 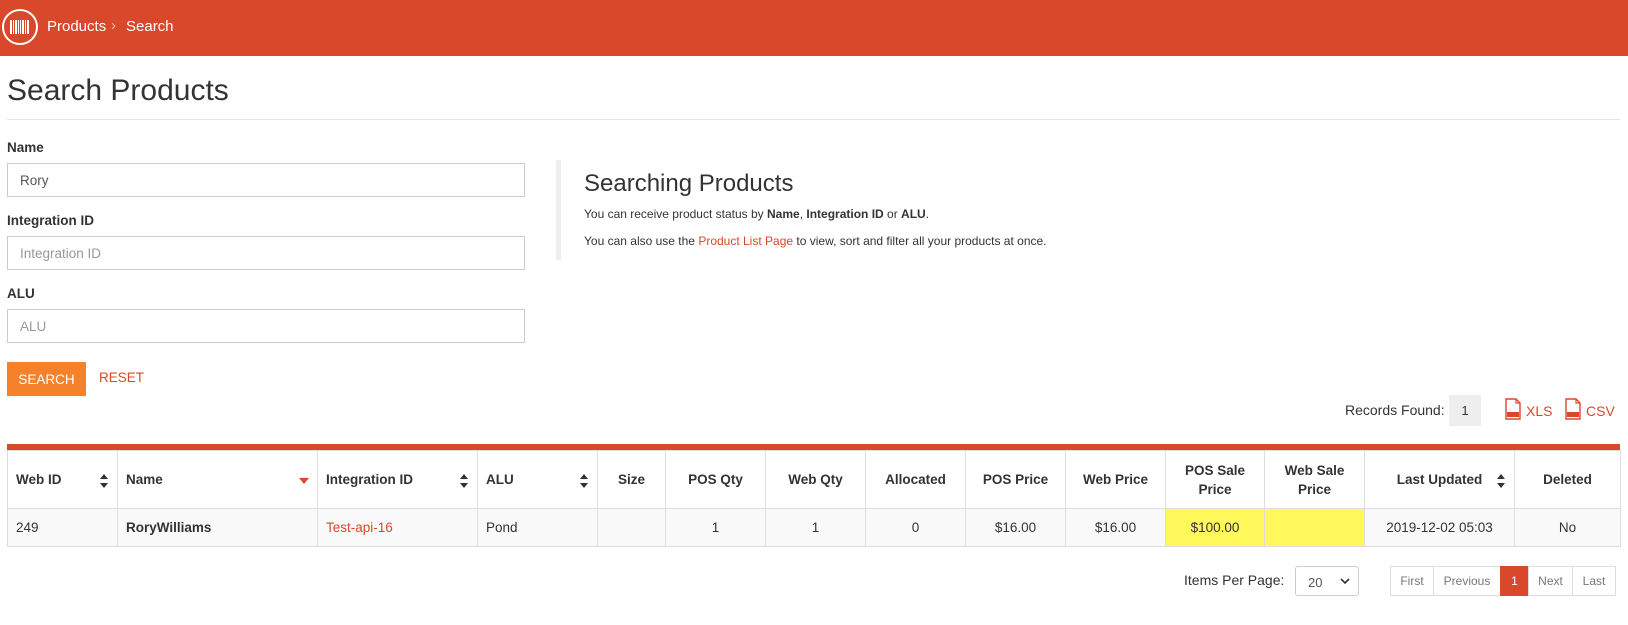 I want to click on export-xls-label: XLS, so click(x=1539, y=411).